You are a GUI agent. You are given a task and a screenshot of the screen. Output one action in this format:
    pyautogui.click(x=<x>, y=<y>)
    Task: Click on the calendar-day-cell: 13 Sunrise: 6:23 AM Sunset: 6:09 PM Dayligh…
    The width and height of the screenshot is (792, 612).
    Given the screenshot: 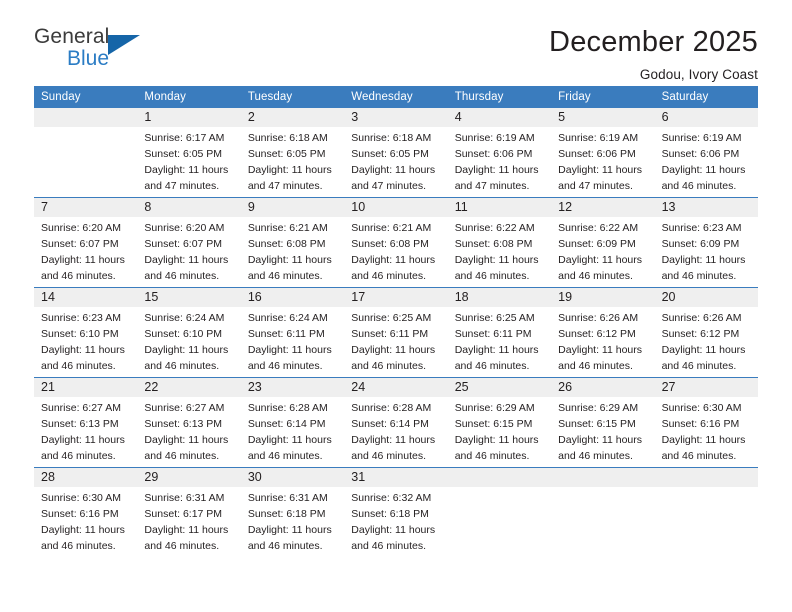 What is the action you would take?
    pyautogui.click(x=706, y=242)
    